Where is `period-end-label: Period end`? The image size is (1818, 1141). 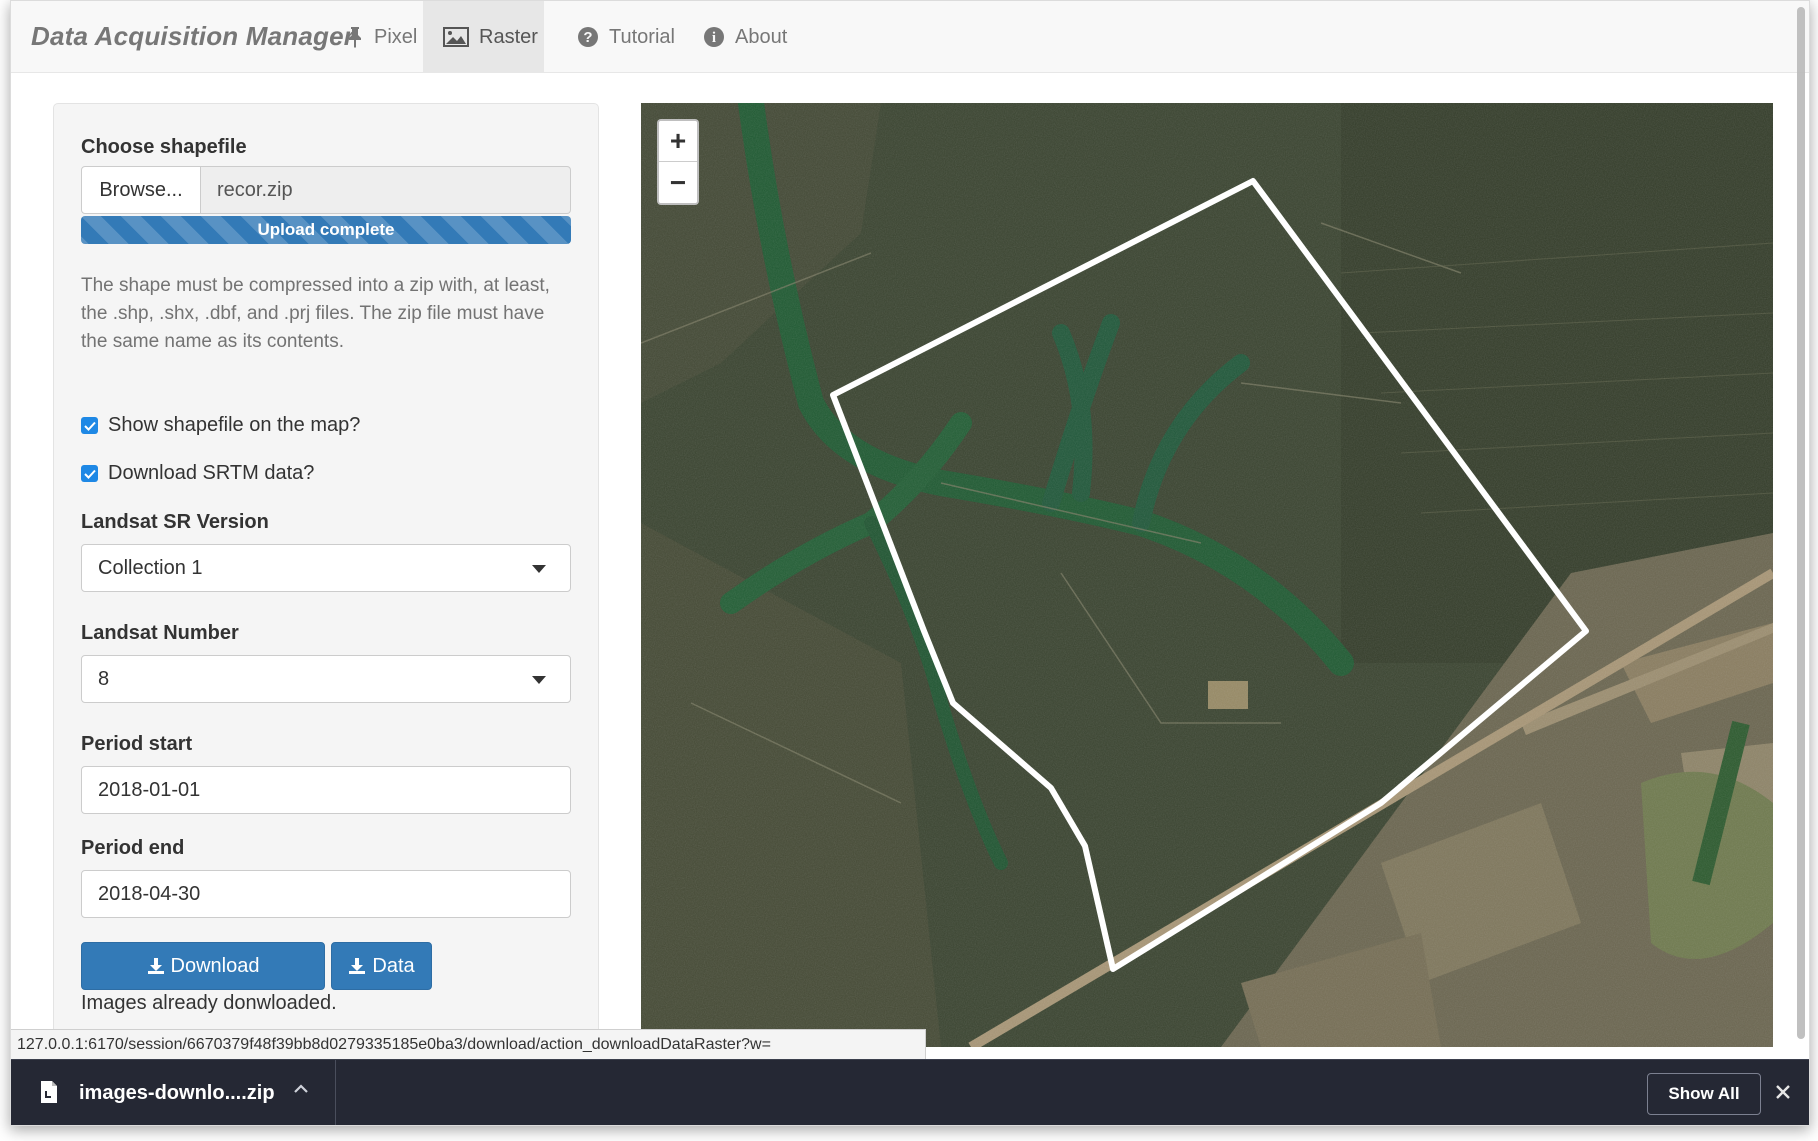
period-end-label: Period end is located at coordinates (133, 848).